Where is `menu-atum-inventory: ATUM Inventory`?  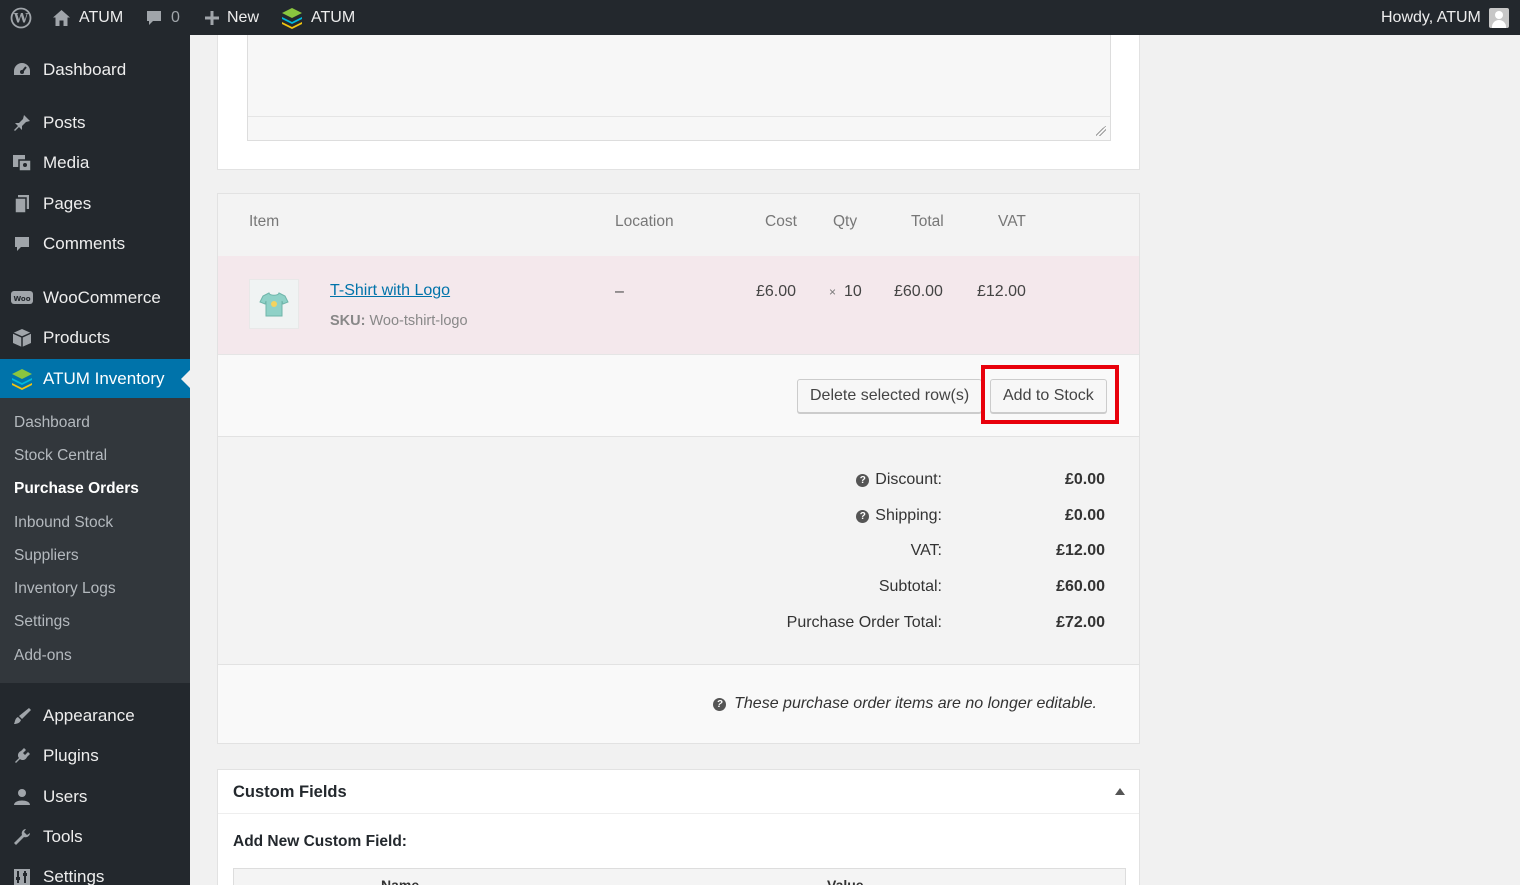 menu-atum-inventory: ATUM Inventory is located at coordinates (95, 379).